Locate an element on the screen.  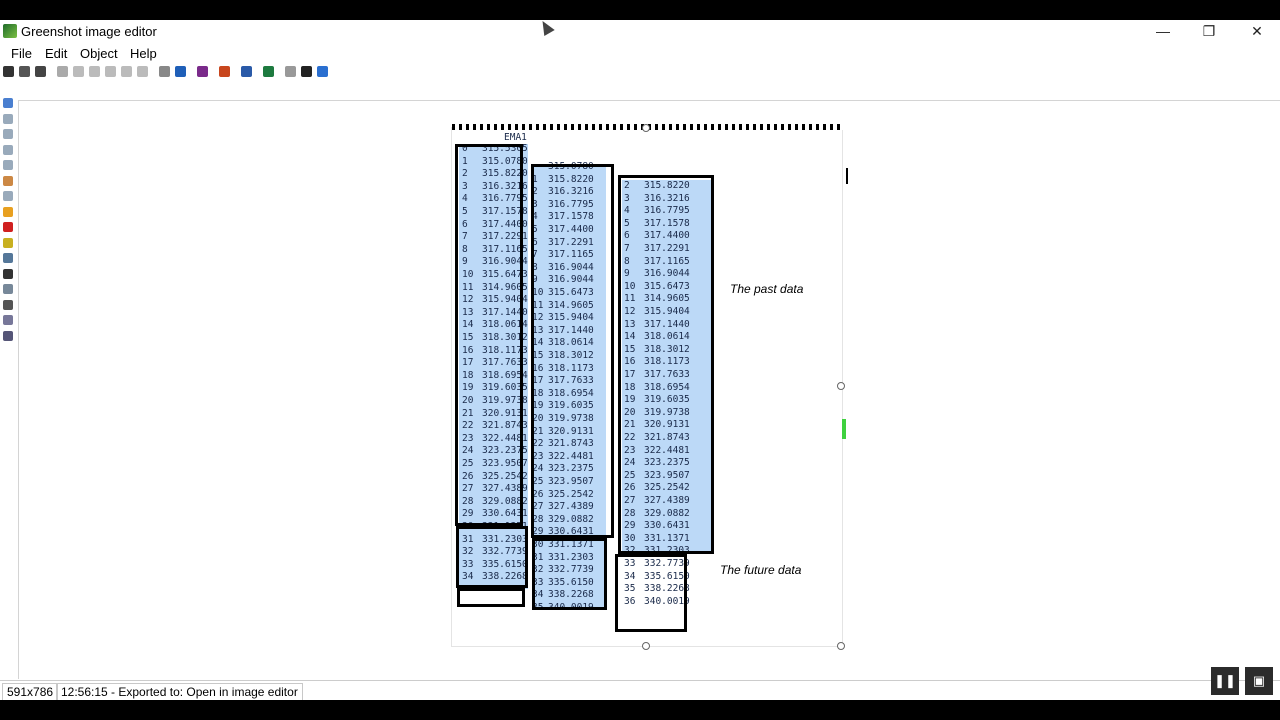
image-size-label: 591x786 is located at coordinates (30, 691).